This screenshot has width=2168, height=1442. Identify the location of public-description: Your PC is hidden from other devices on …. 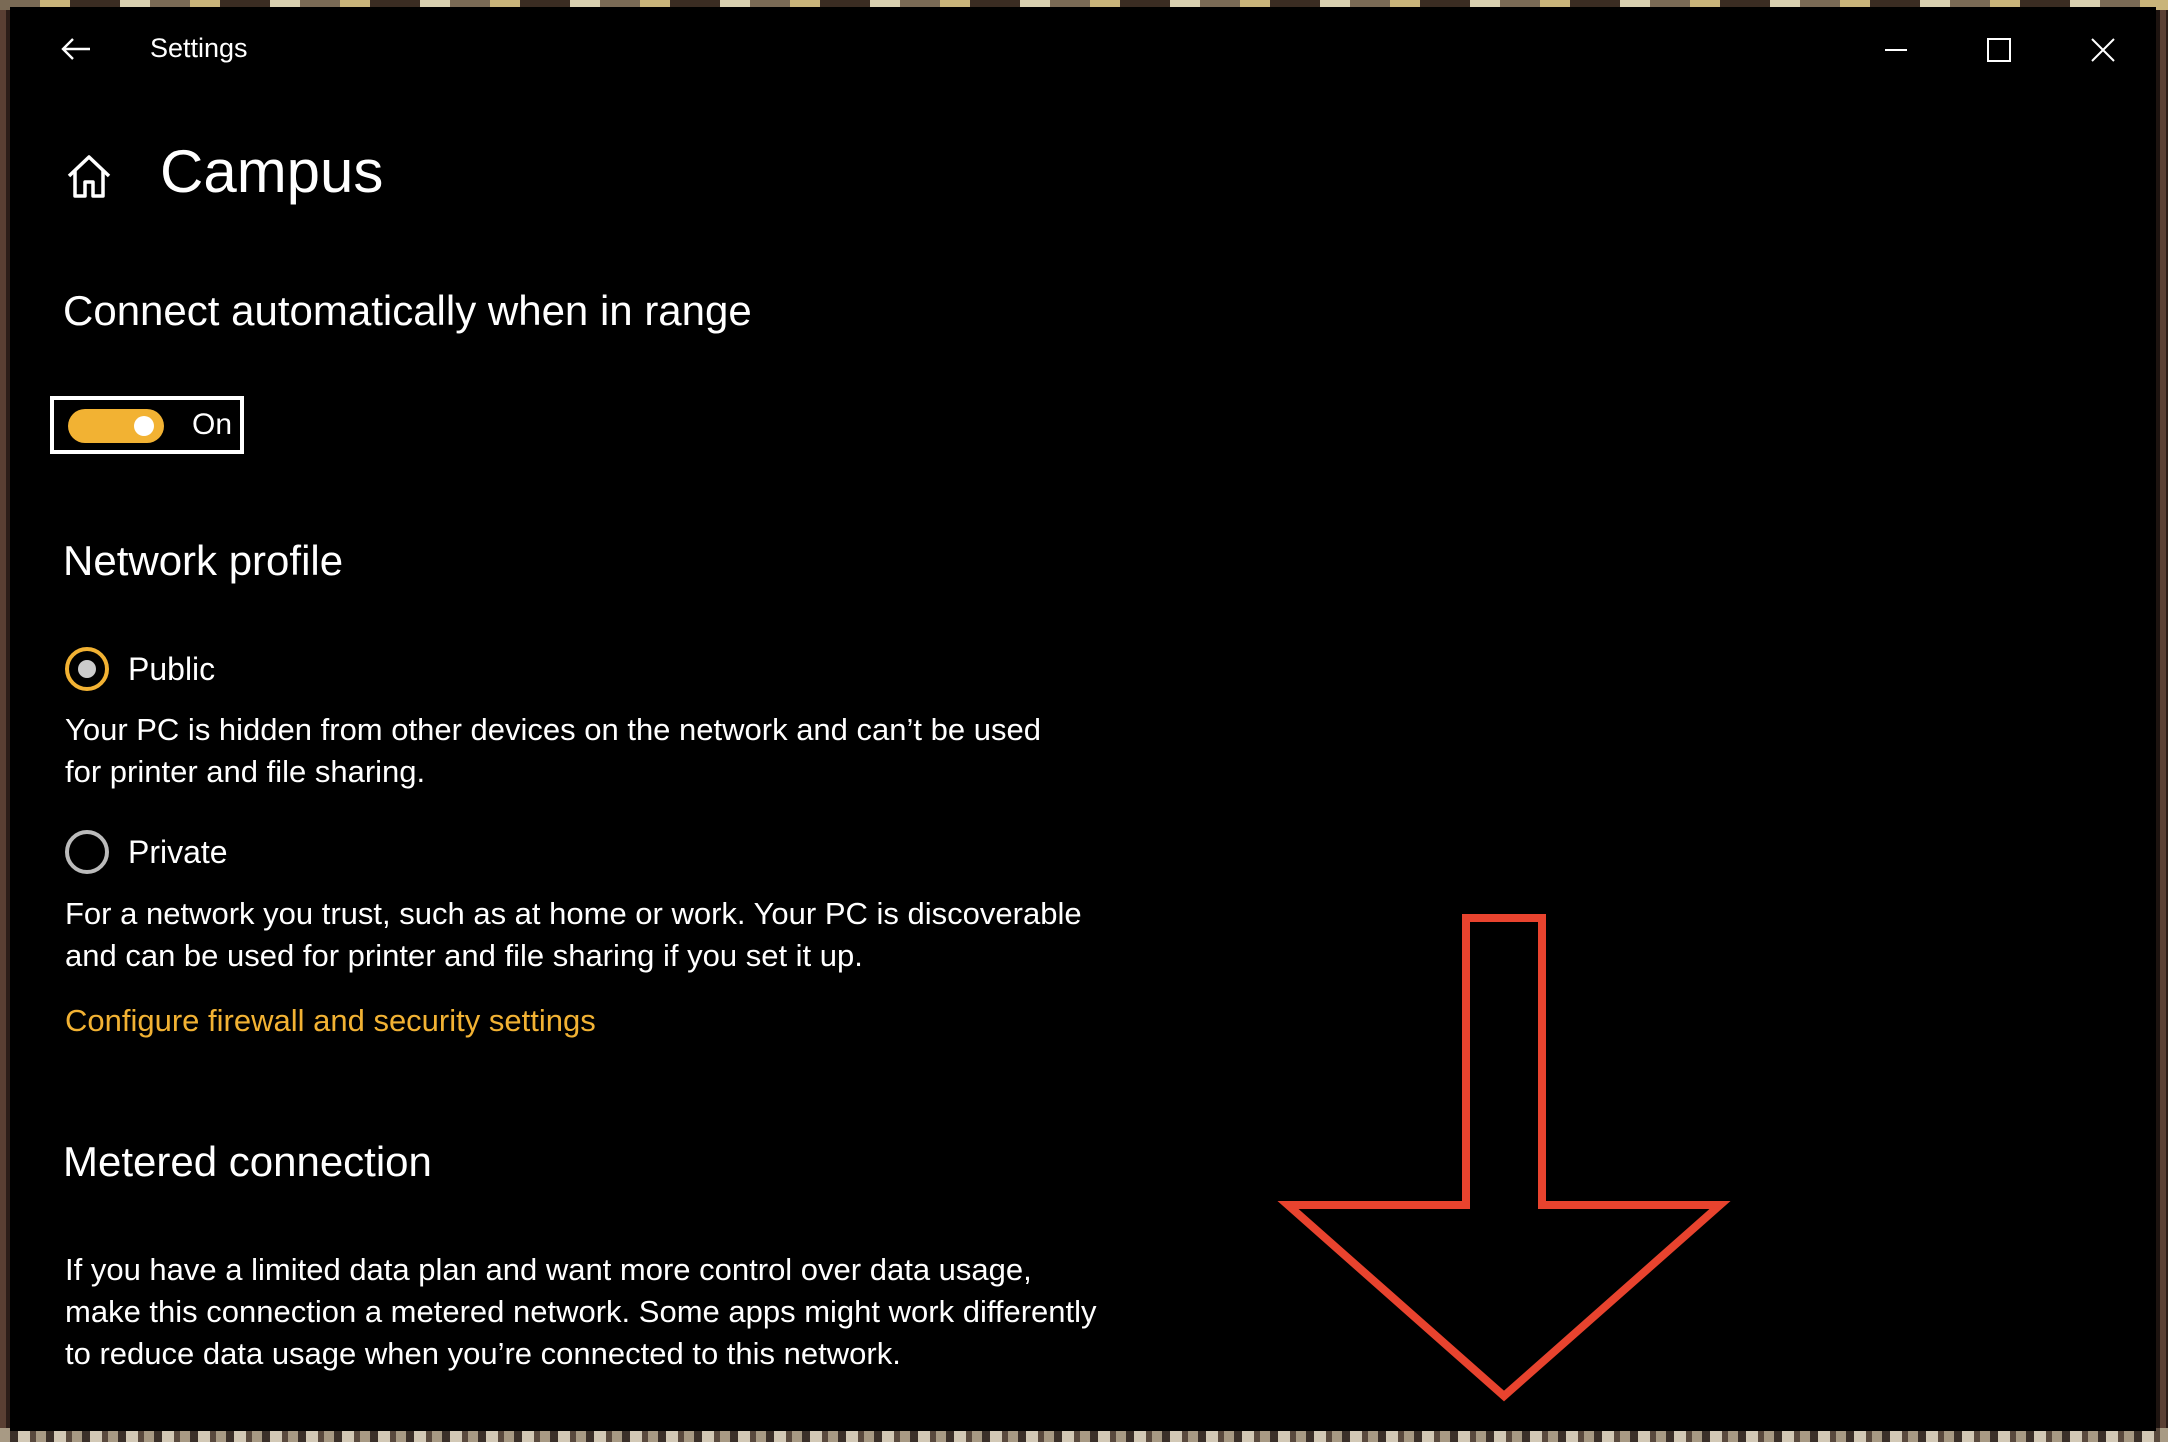
(553, 750).